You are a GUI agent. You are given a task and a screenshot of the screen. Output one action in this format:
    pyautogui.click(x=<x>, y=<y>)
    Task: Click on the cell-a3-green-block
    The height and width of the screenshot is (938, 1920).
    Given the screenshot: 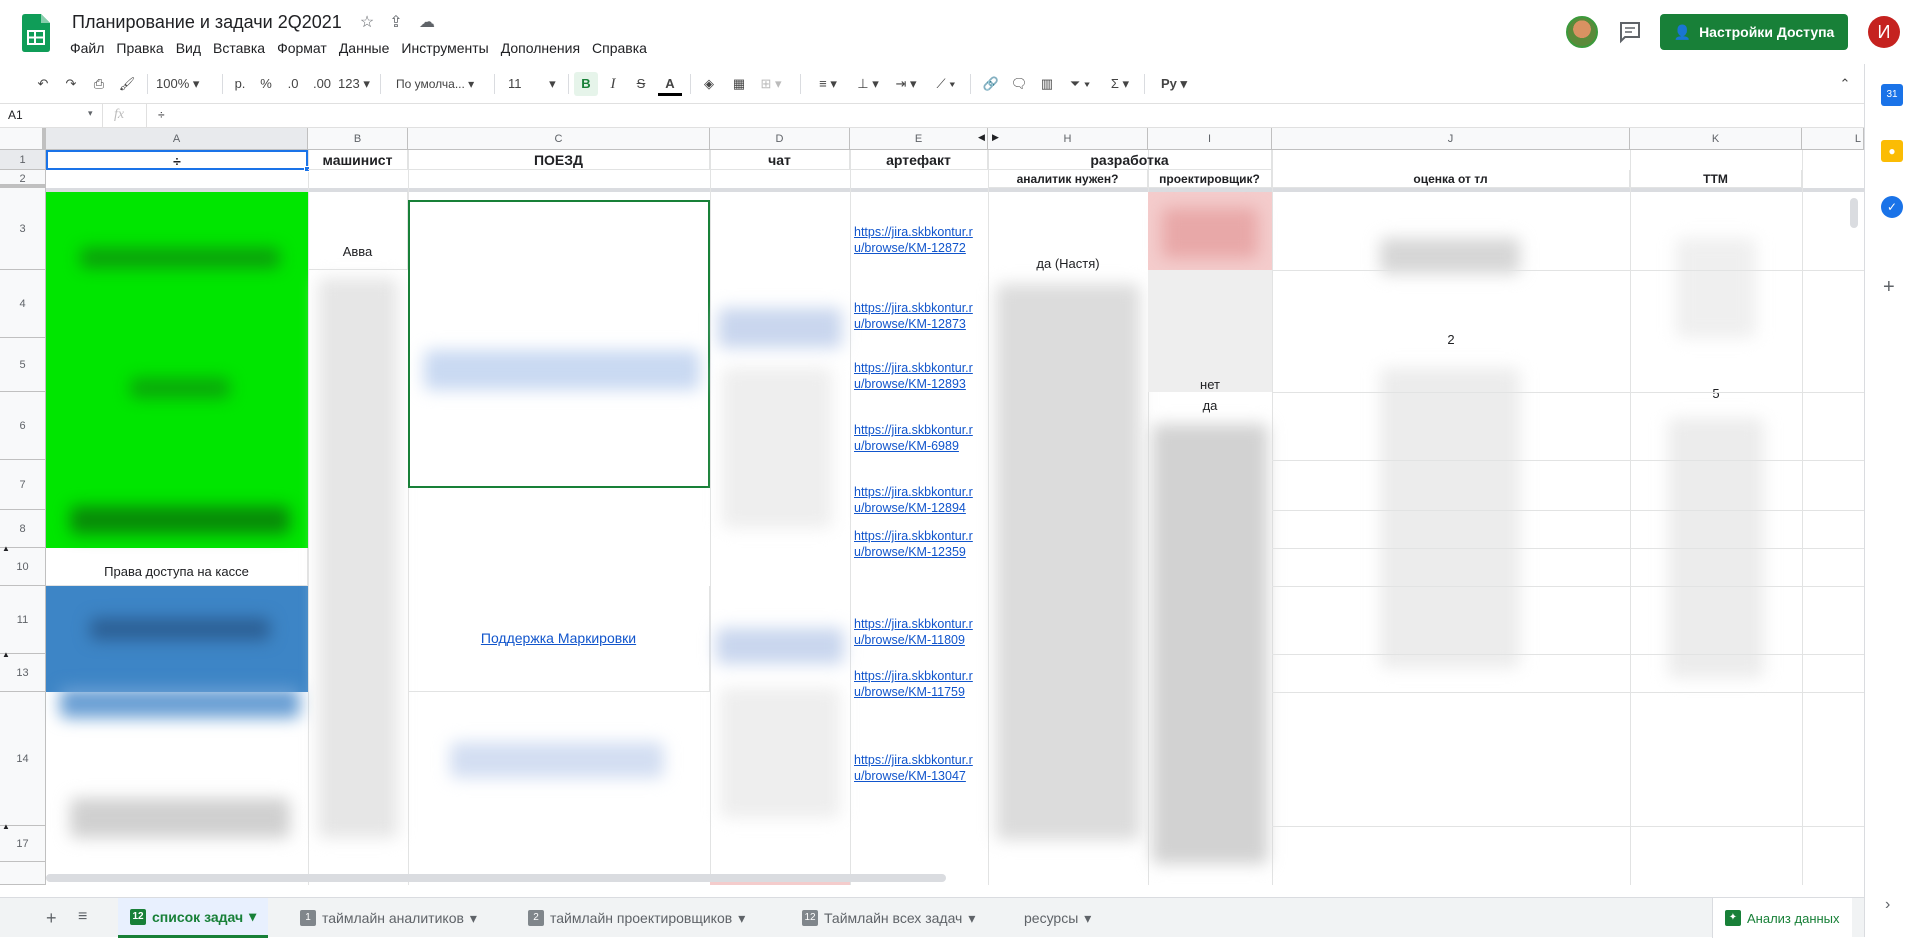 What is the action you would take?
    pyautogui.click(x=177, y=370)
    